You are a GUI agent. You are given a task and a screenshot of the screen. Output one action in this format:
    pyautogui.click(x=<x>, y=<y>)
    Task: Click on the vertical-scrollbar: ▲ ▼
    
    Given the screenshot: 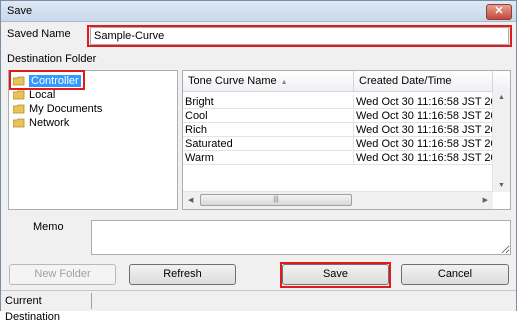 What is the action you would take?
    pyautogui.click(x=501, y=141)
    